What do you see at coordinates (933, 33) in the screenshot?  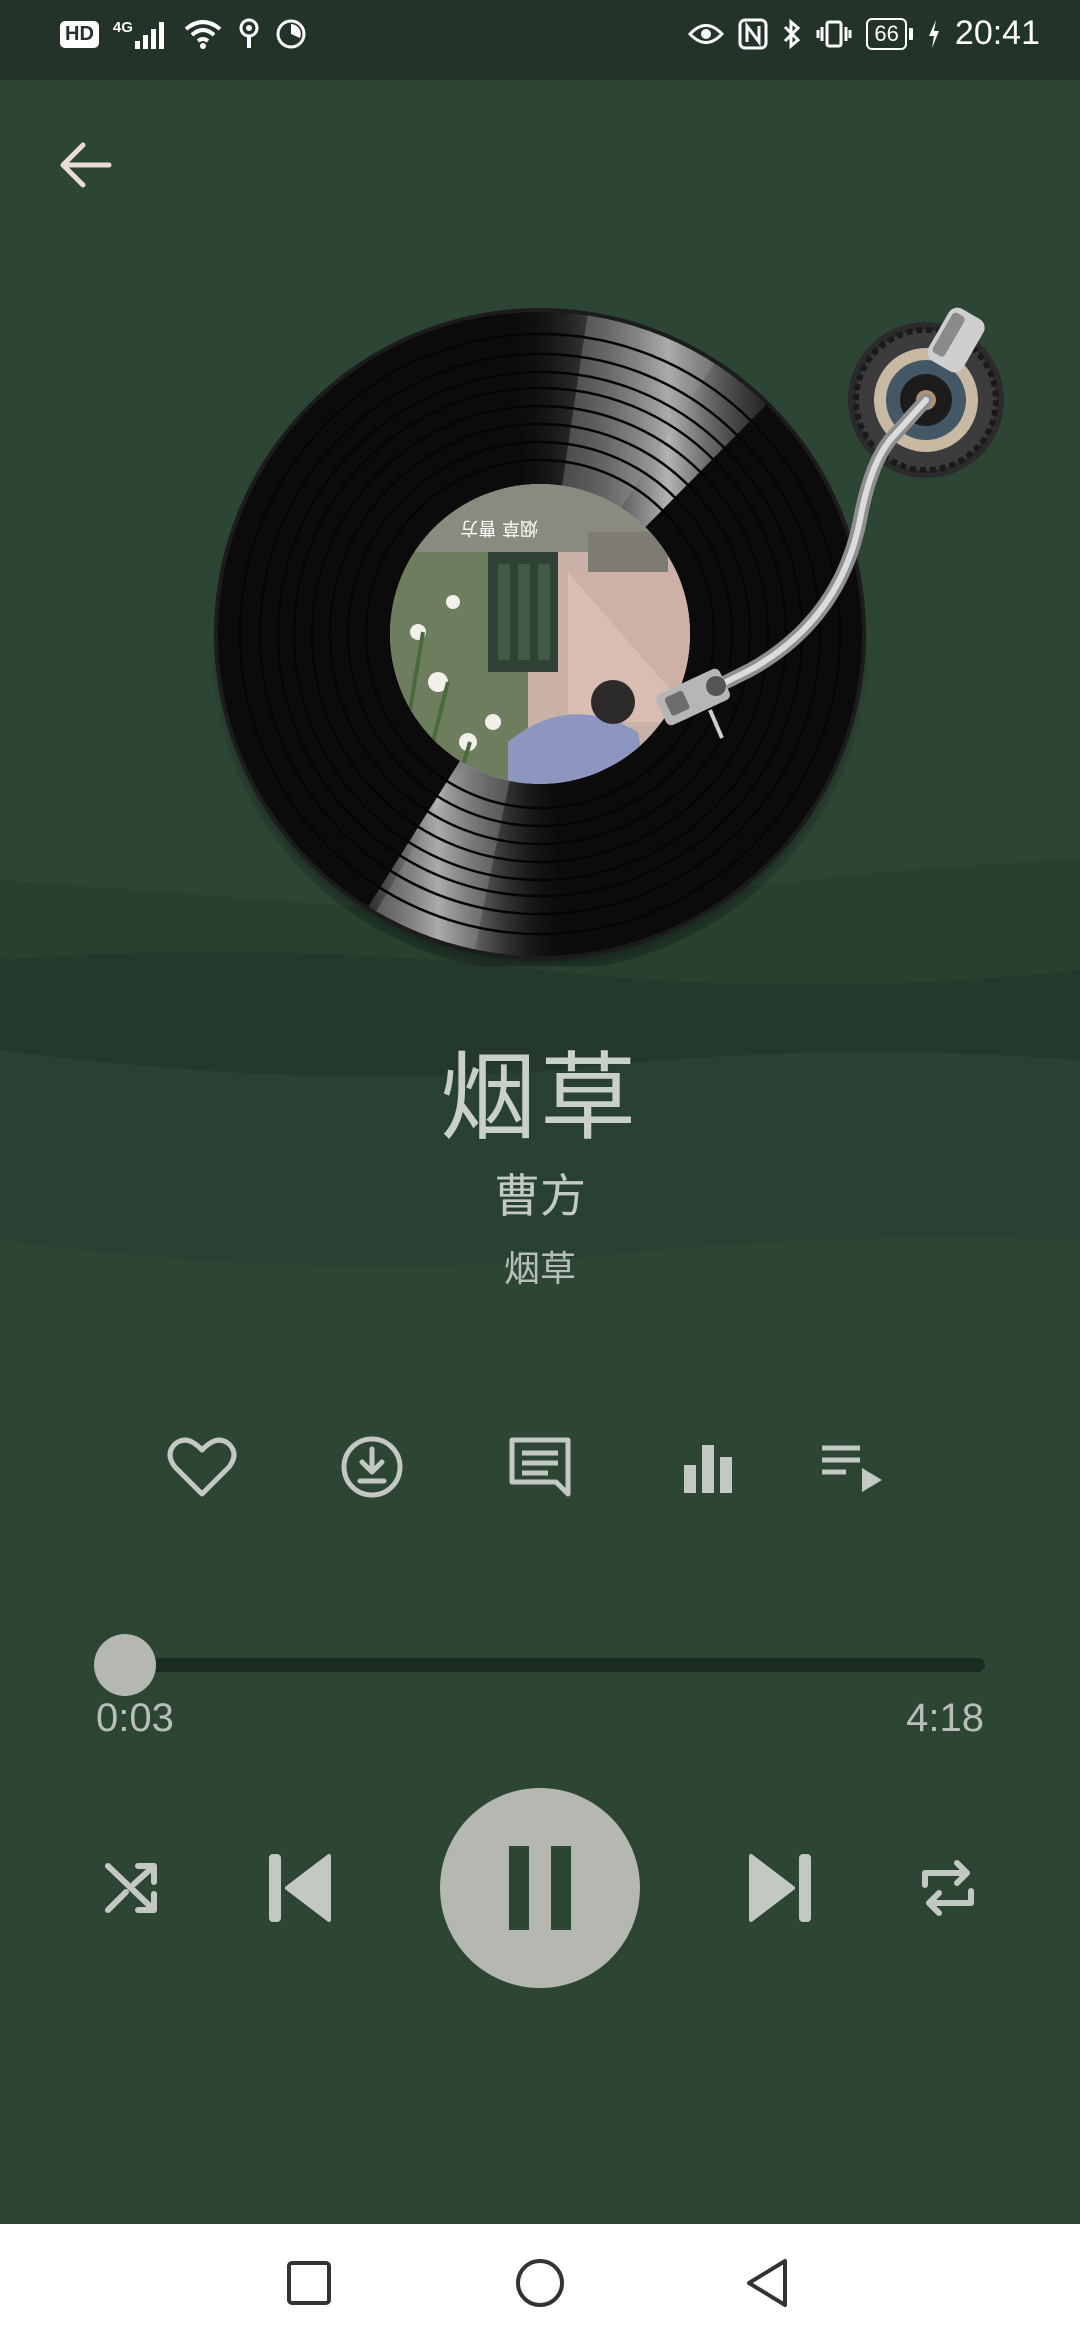 I see `charging-icon` at bounding box center [933, 33].